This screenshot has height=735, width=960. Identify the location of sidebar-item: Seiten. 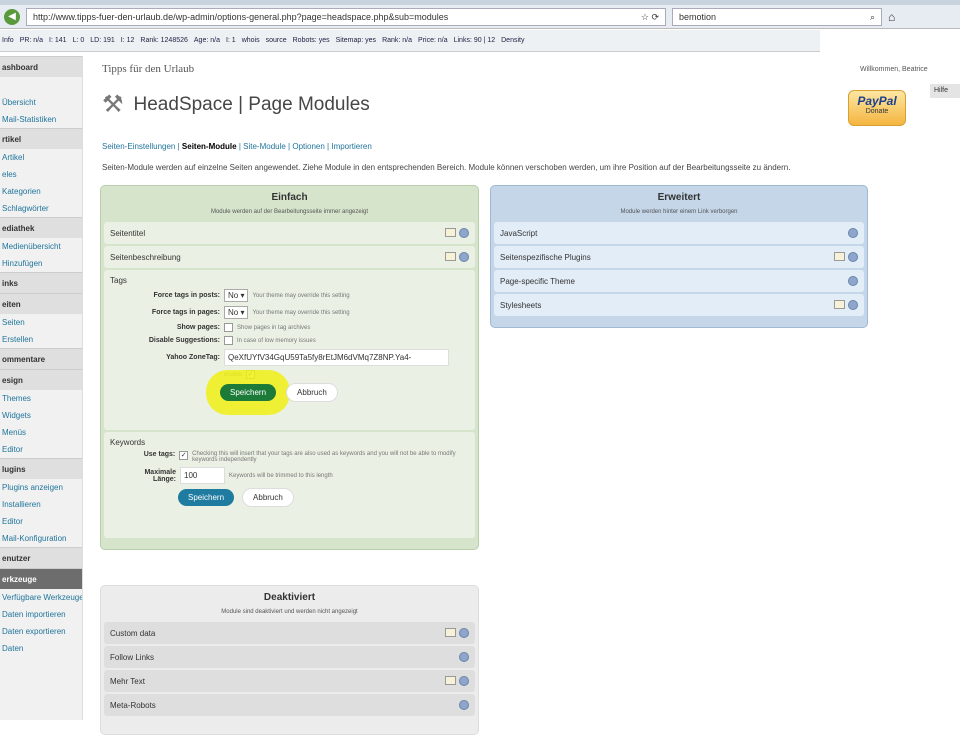
(41, 322).